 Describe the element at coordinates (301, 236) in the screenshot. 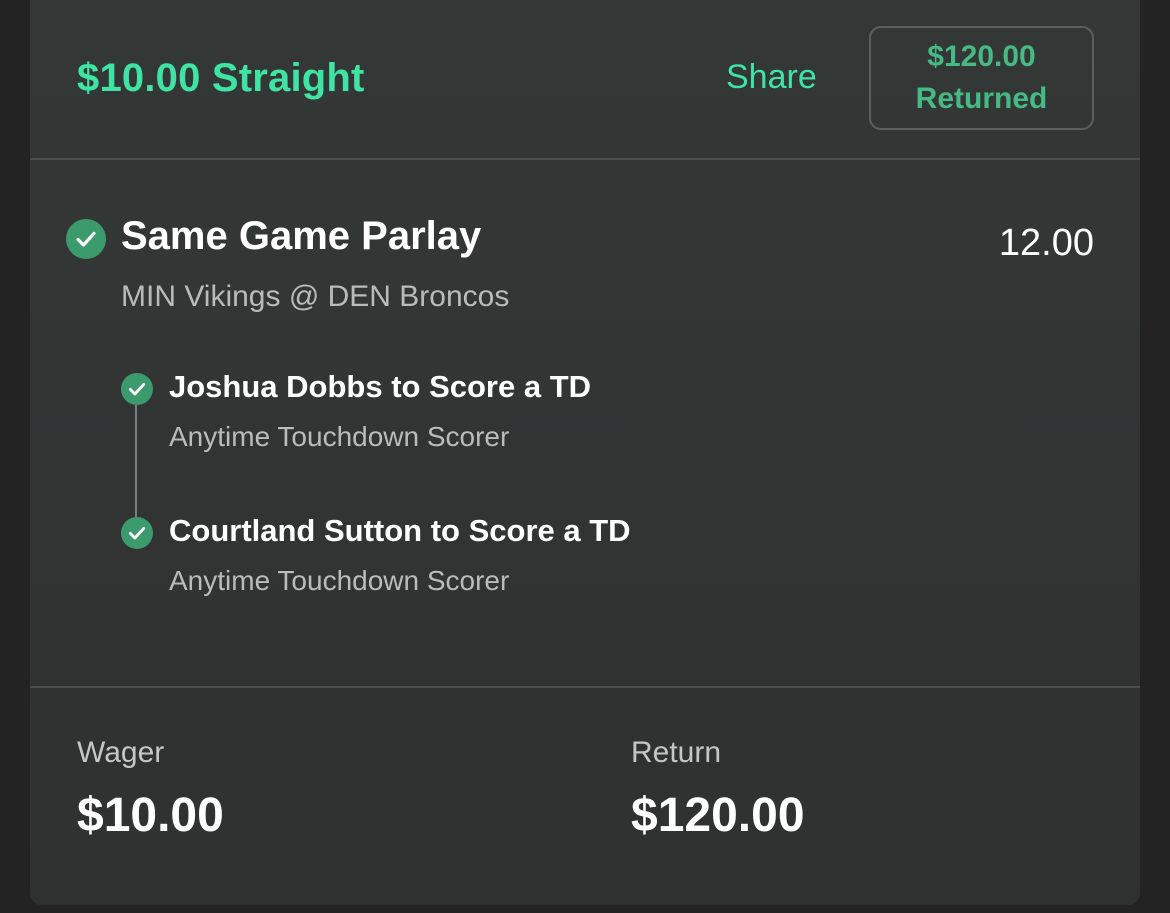

I see `parlay-title: Same Game Parlay` at that location.